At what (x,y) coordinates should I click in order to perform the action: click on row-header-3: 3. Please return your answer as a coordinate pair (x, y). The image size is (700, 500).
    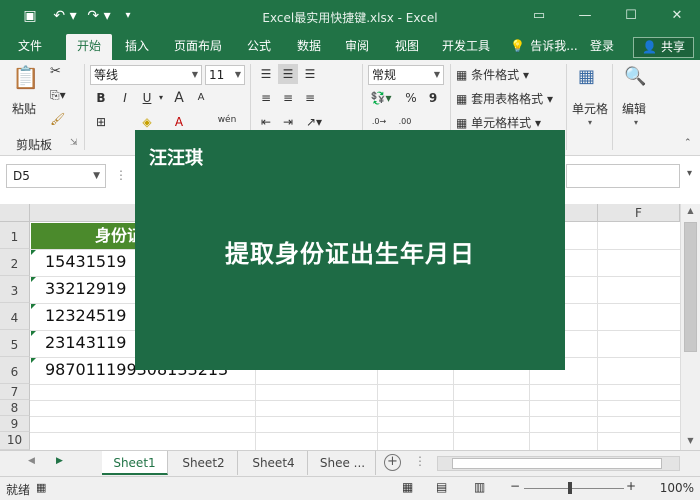
    Looking at the image, I should click on (15, 289).